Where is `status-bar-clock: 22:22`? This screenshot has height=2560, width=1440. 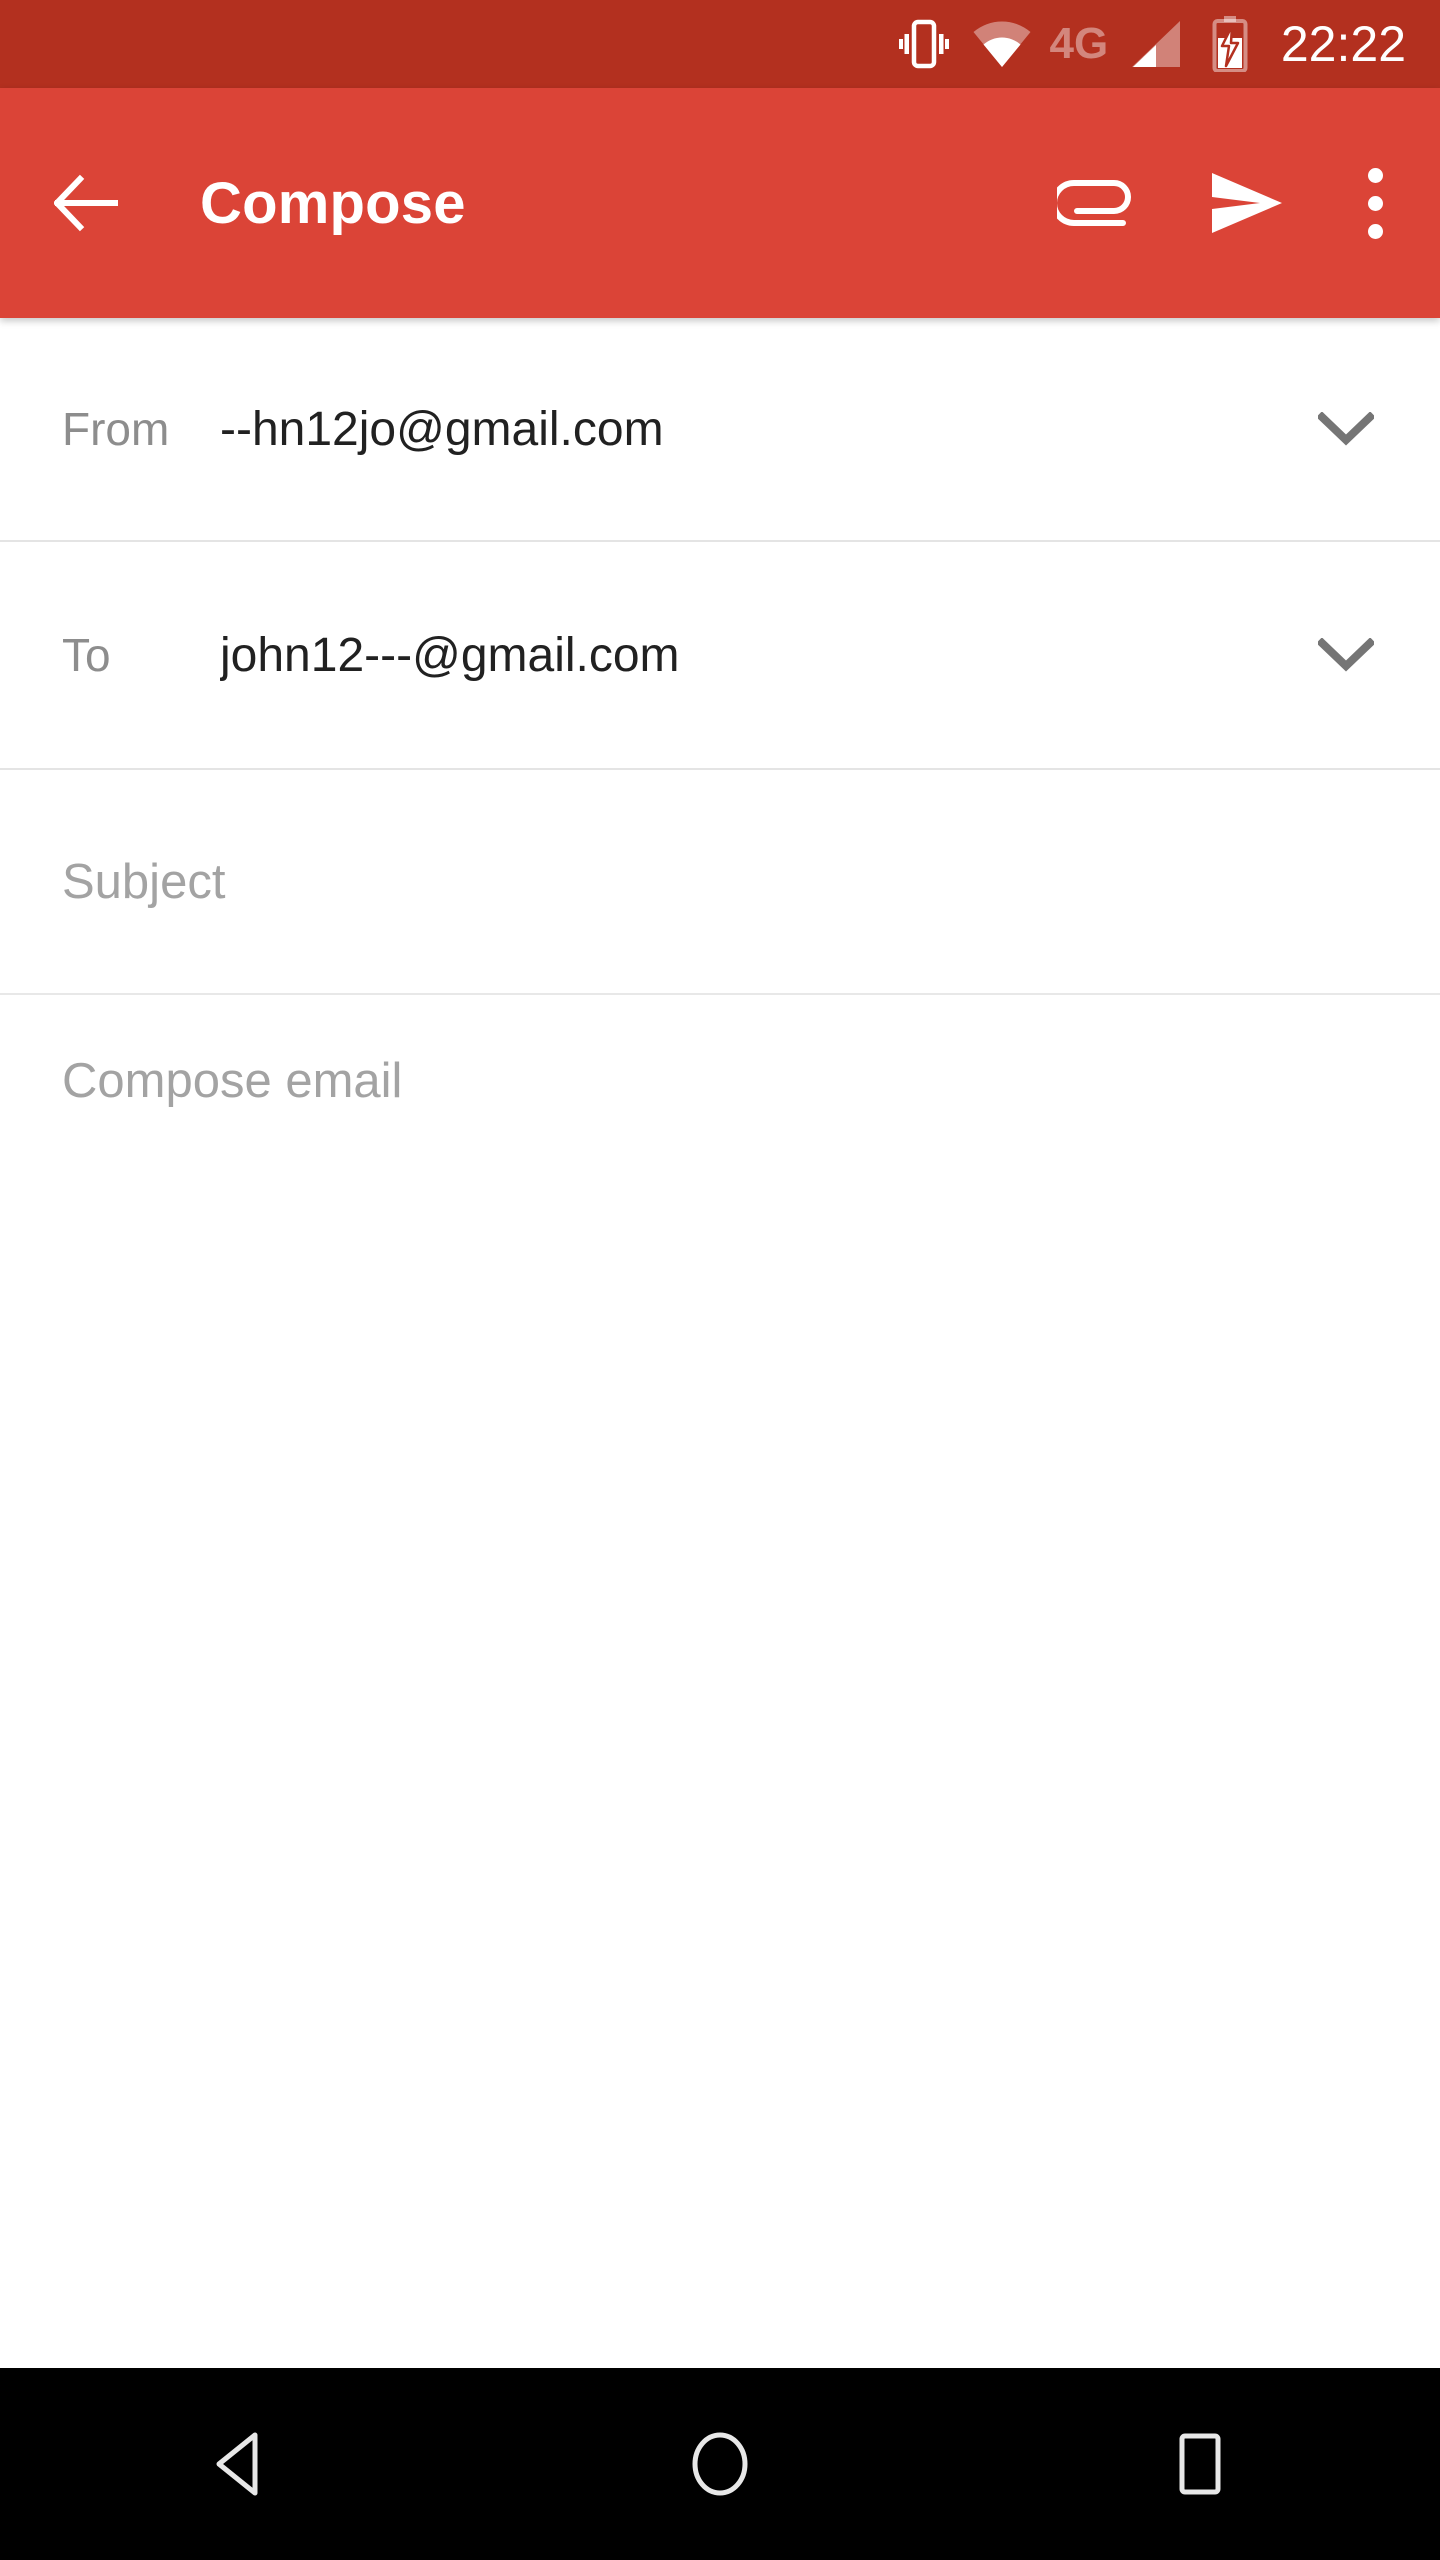
status-bar-clock: 22:22 is located at coordinates (1343, 44).